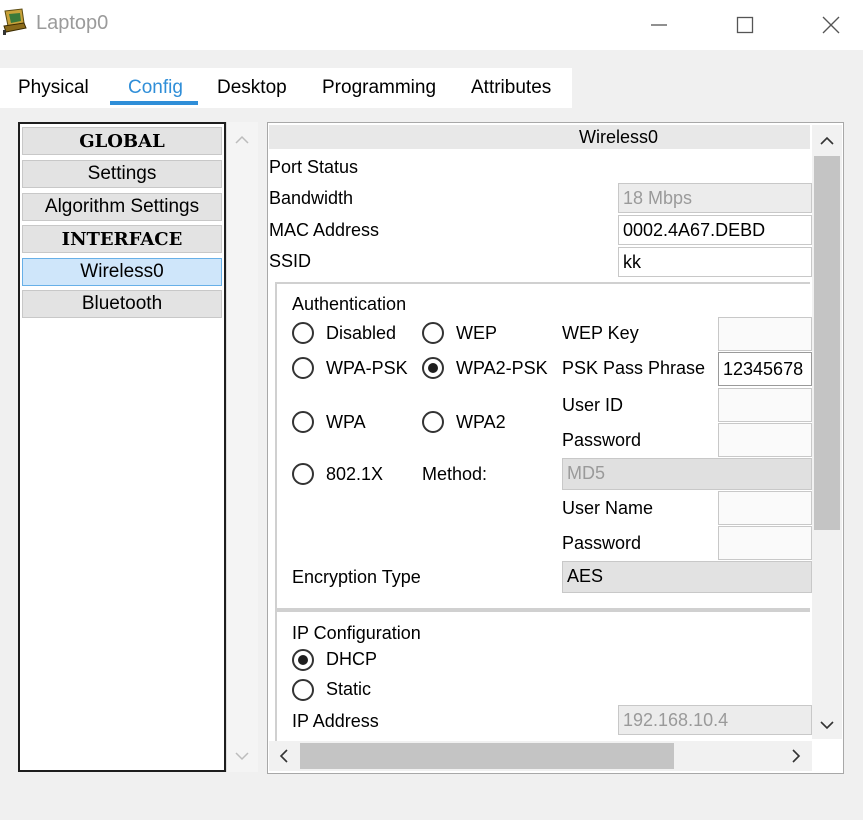 This screenshot has height=820, width=863. What do you see at coordinates (367, 368) in the screenshot?
I see `radio-wpa-psk-label: WPA-PSK` at bounding box center [367, 368].